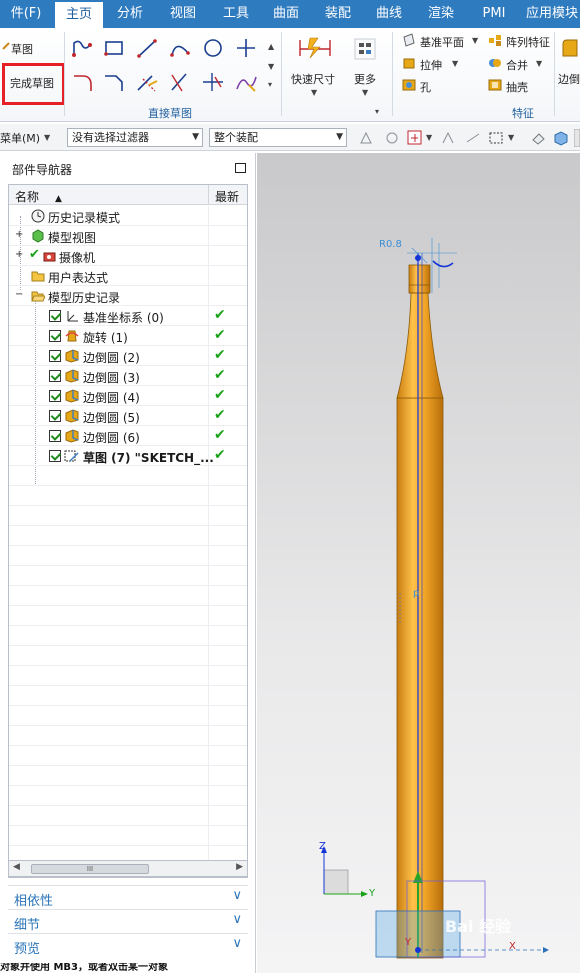  What do you see at coordinates (511, 137) in the screenshot?
I see `rectangle-select-dropdown-icon: ▼` at bounding box center [511, 137].